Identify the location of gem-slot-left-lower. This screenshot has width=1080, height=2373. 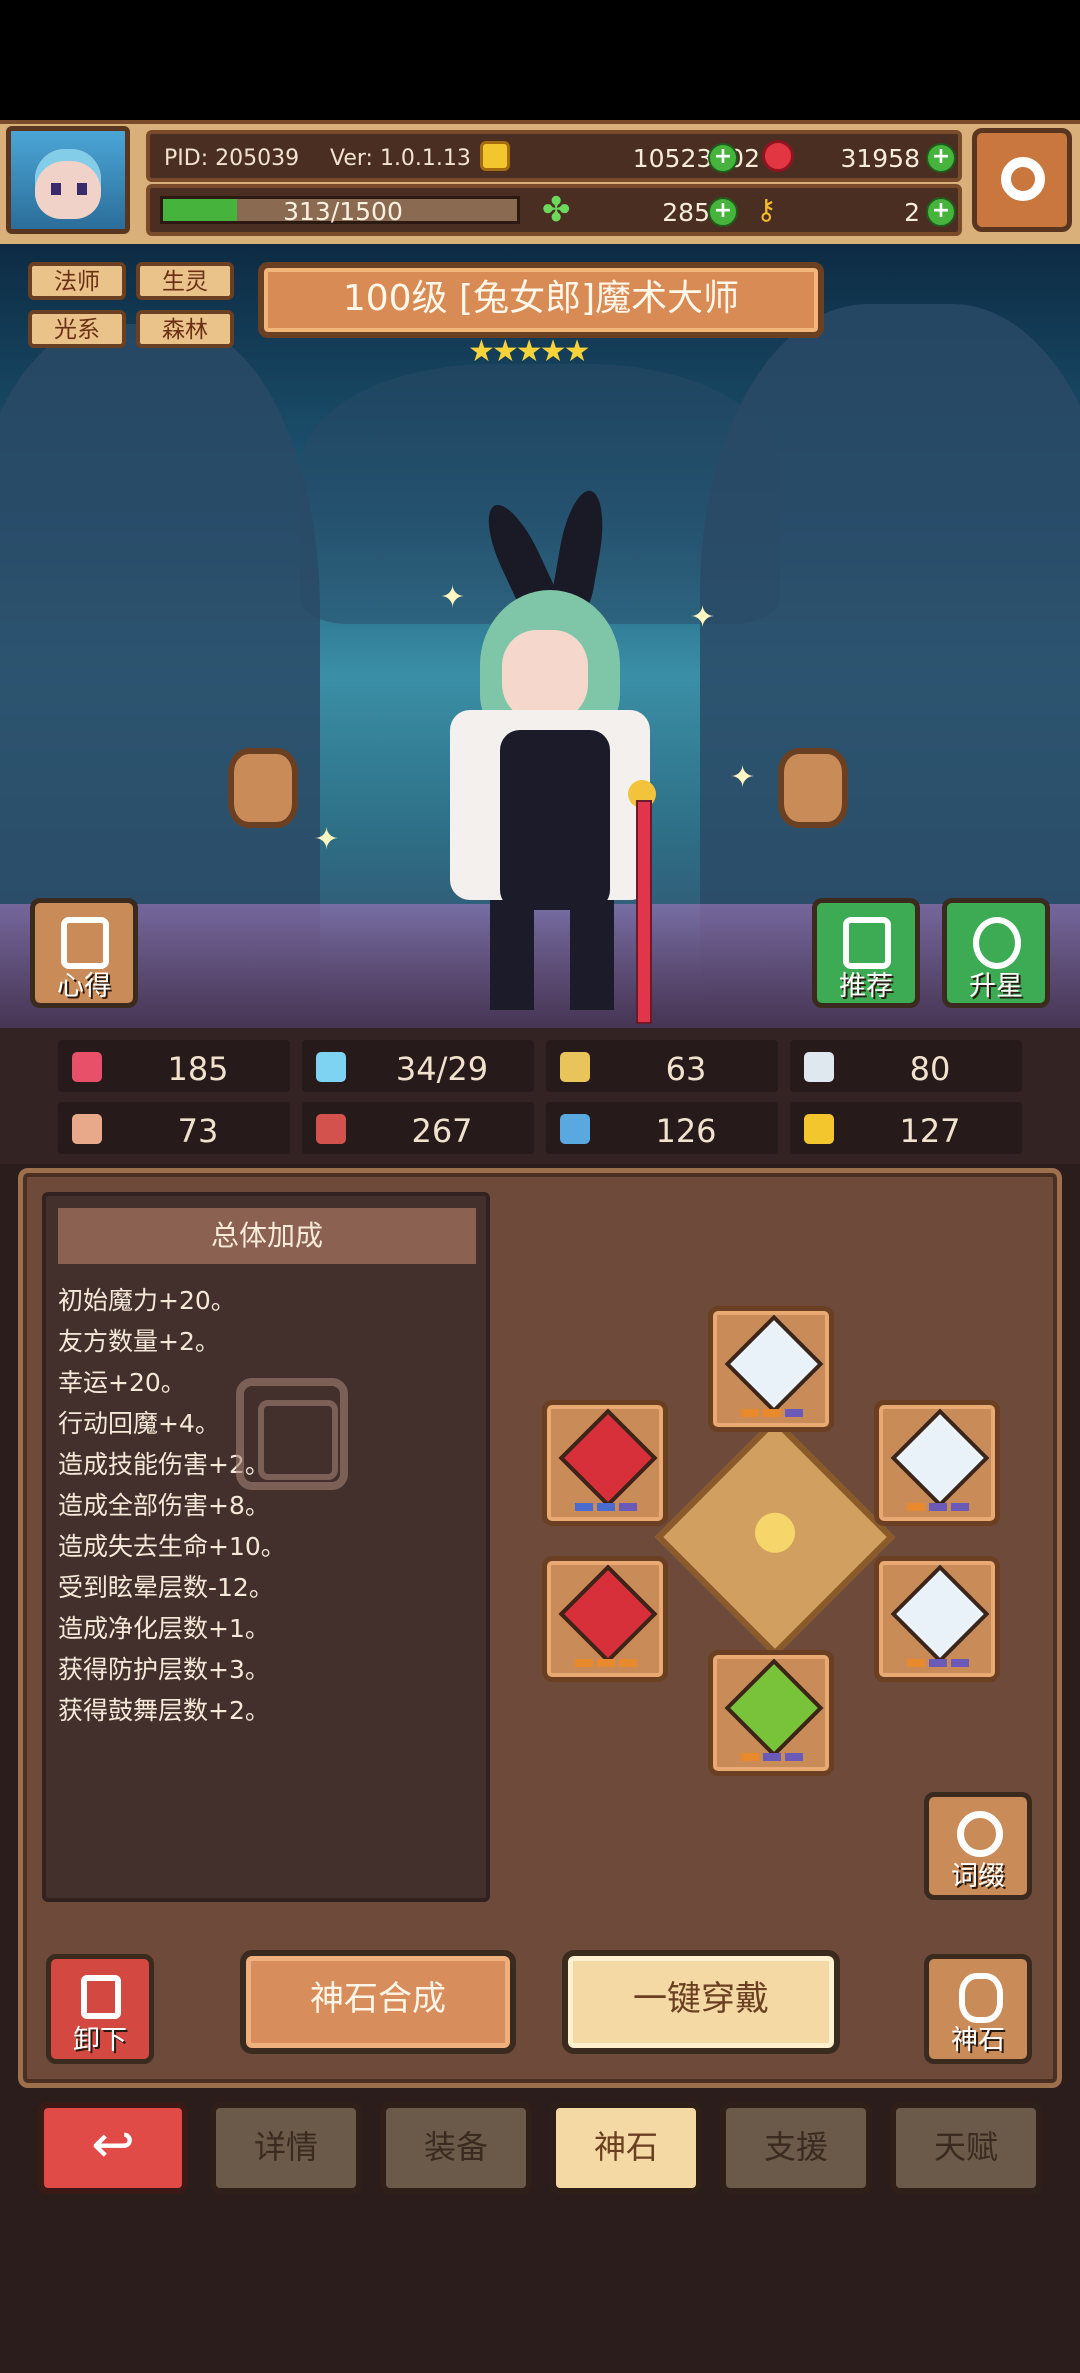
(605, 1619).